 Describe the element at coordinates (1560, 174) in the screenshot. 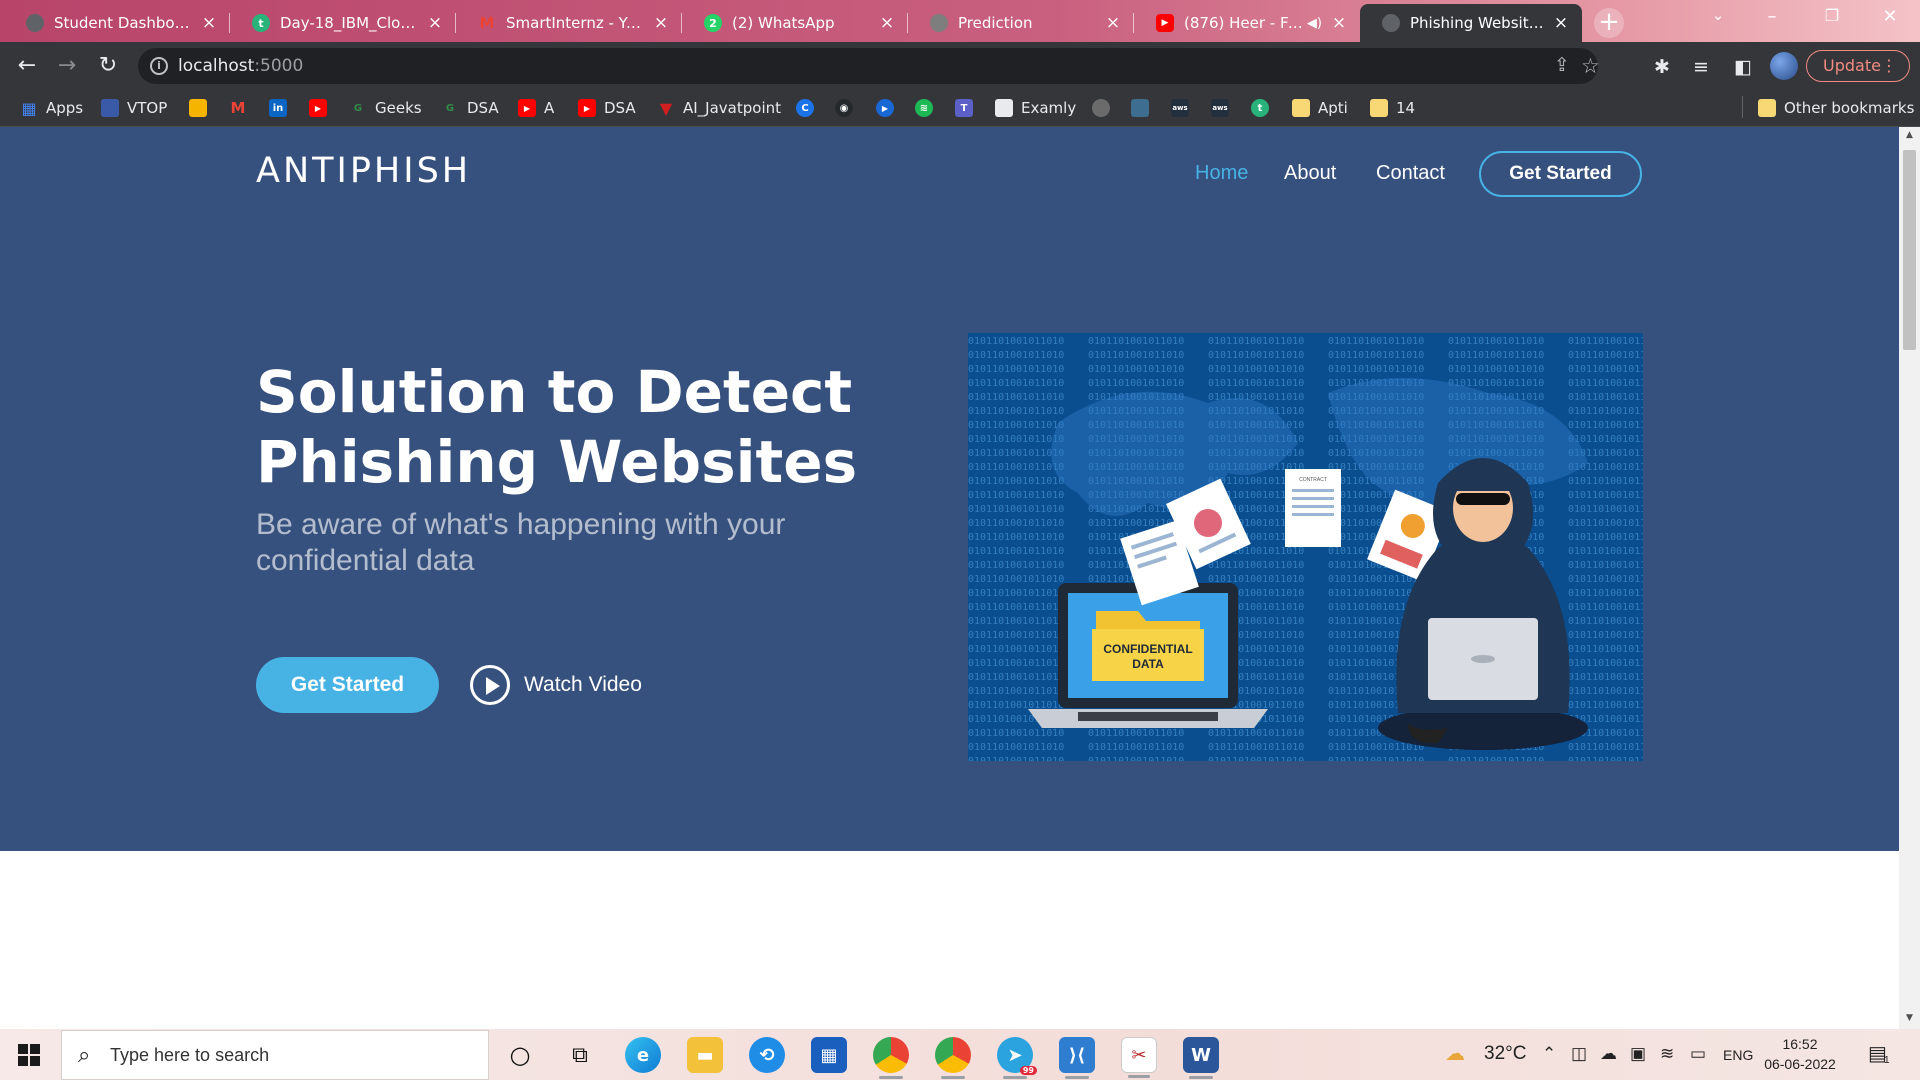

I see `nav-get-started-button: Get Started` at that location.